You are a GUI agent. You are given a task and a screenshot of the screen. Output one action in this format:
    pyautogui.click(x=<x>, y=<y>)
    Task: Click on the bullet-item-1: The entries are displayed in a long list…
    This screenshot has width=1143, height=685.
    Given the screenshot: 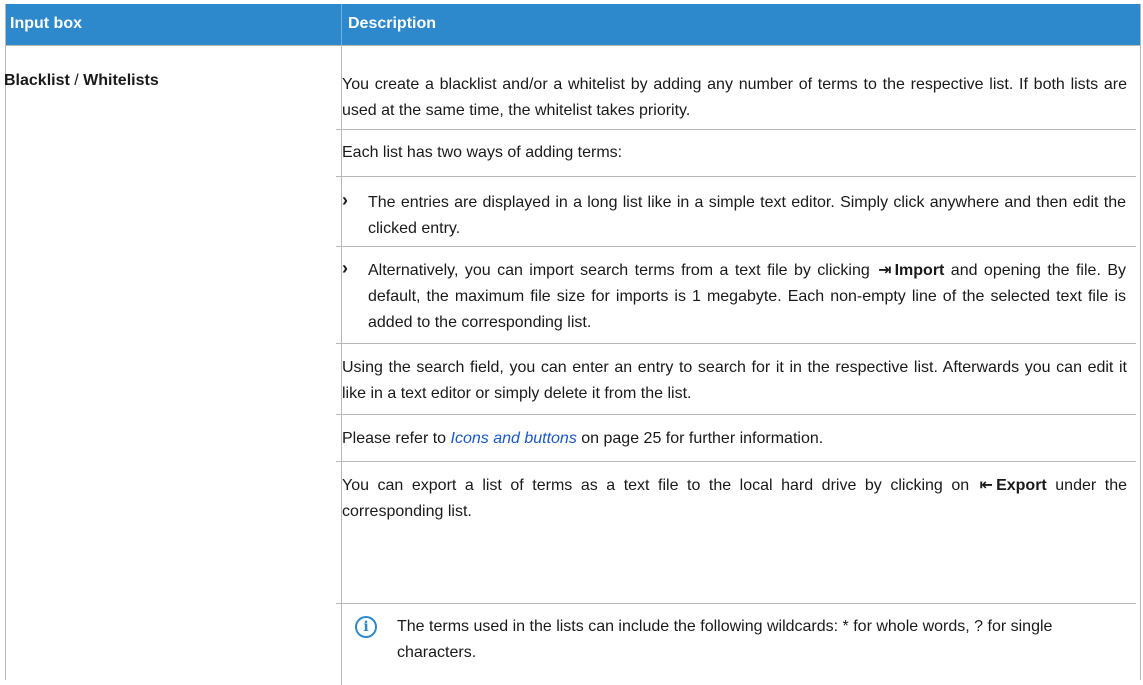 What is the action you would take?
    pyautogui.click(x=747, y=215)
    